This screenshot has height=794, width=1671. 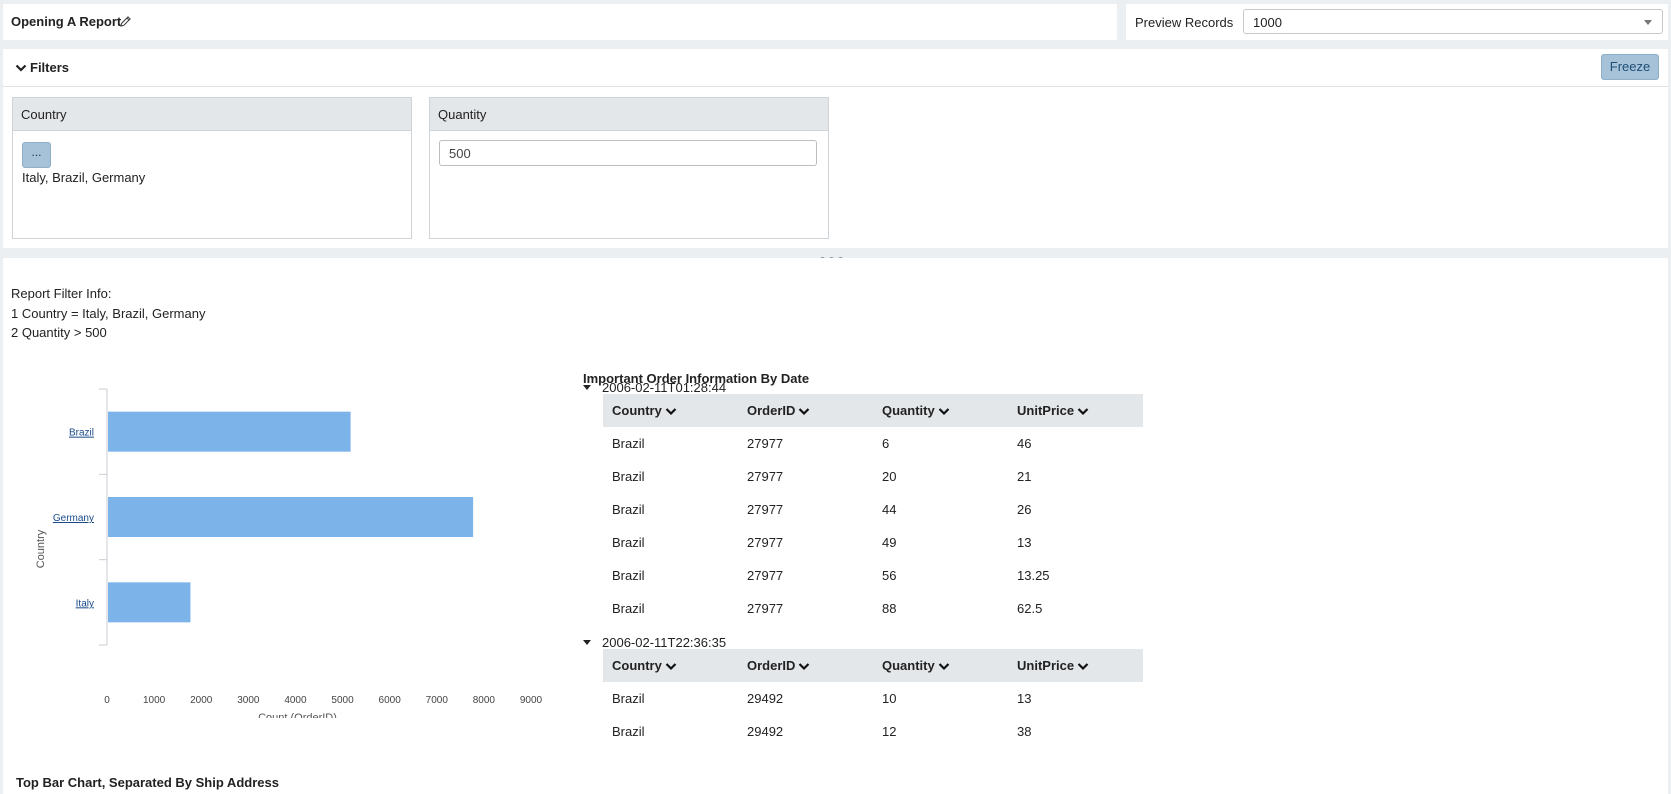 What do you see at coordinates (212, 114) in the screenshot?
I see `country-filter-header: Country` at bounding box center [212, 114].